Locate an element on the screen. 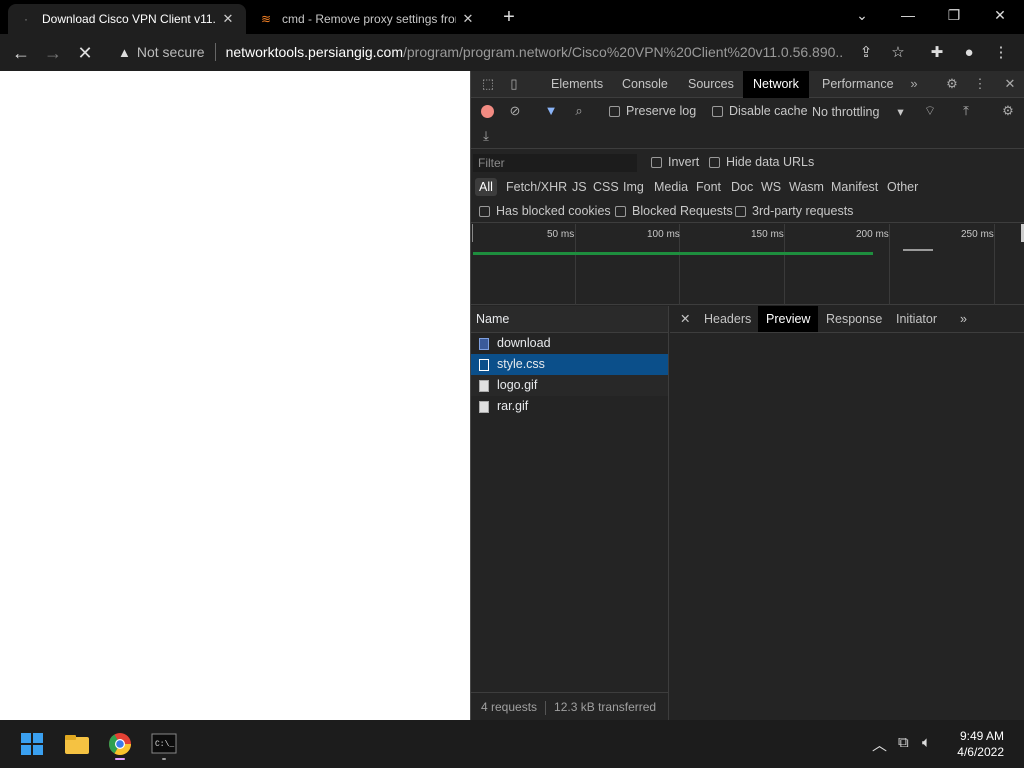  back-button: ← is located at coordinates (21, 53).